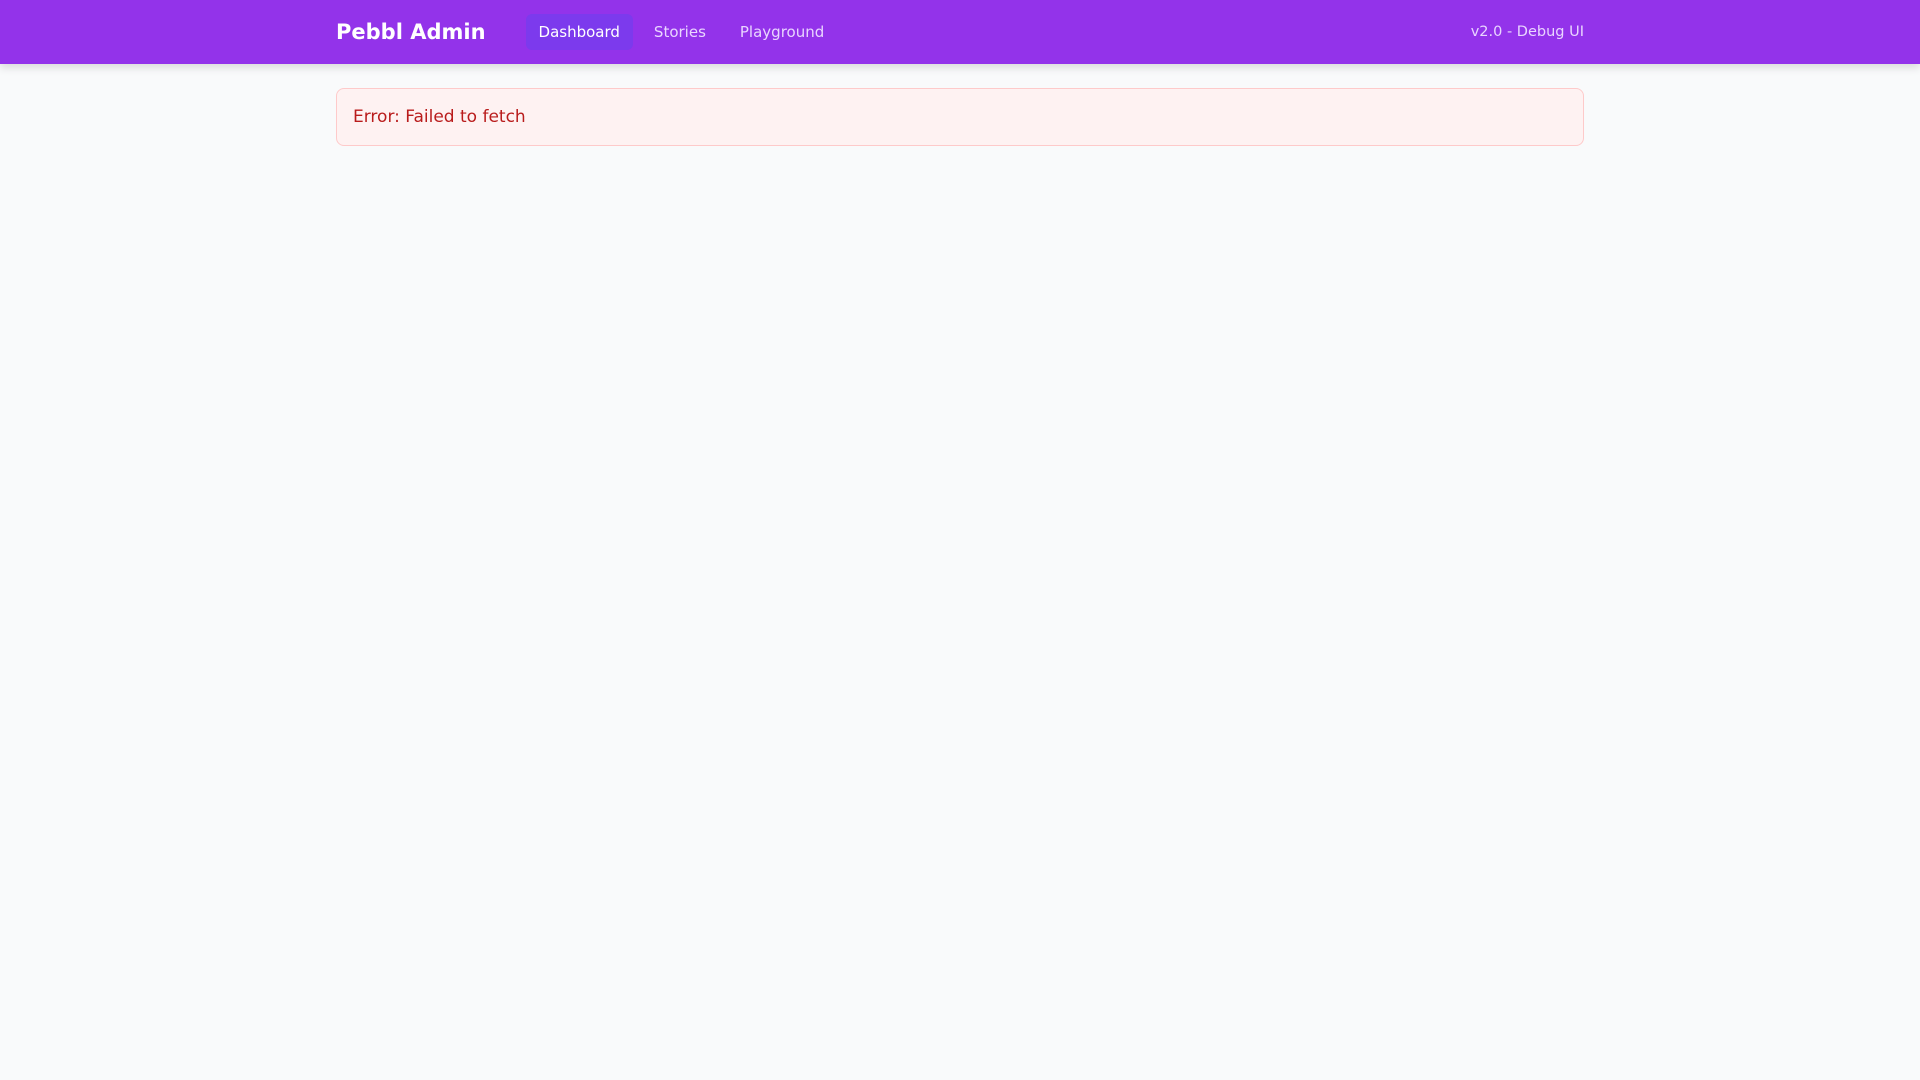 The height and width of the screenshot is (1080, 1920). I want to click on main-nav: Dashboard Stories Playground, so click(681, 32).